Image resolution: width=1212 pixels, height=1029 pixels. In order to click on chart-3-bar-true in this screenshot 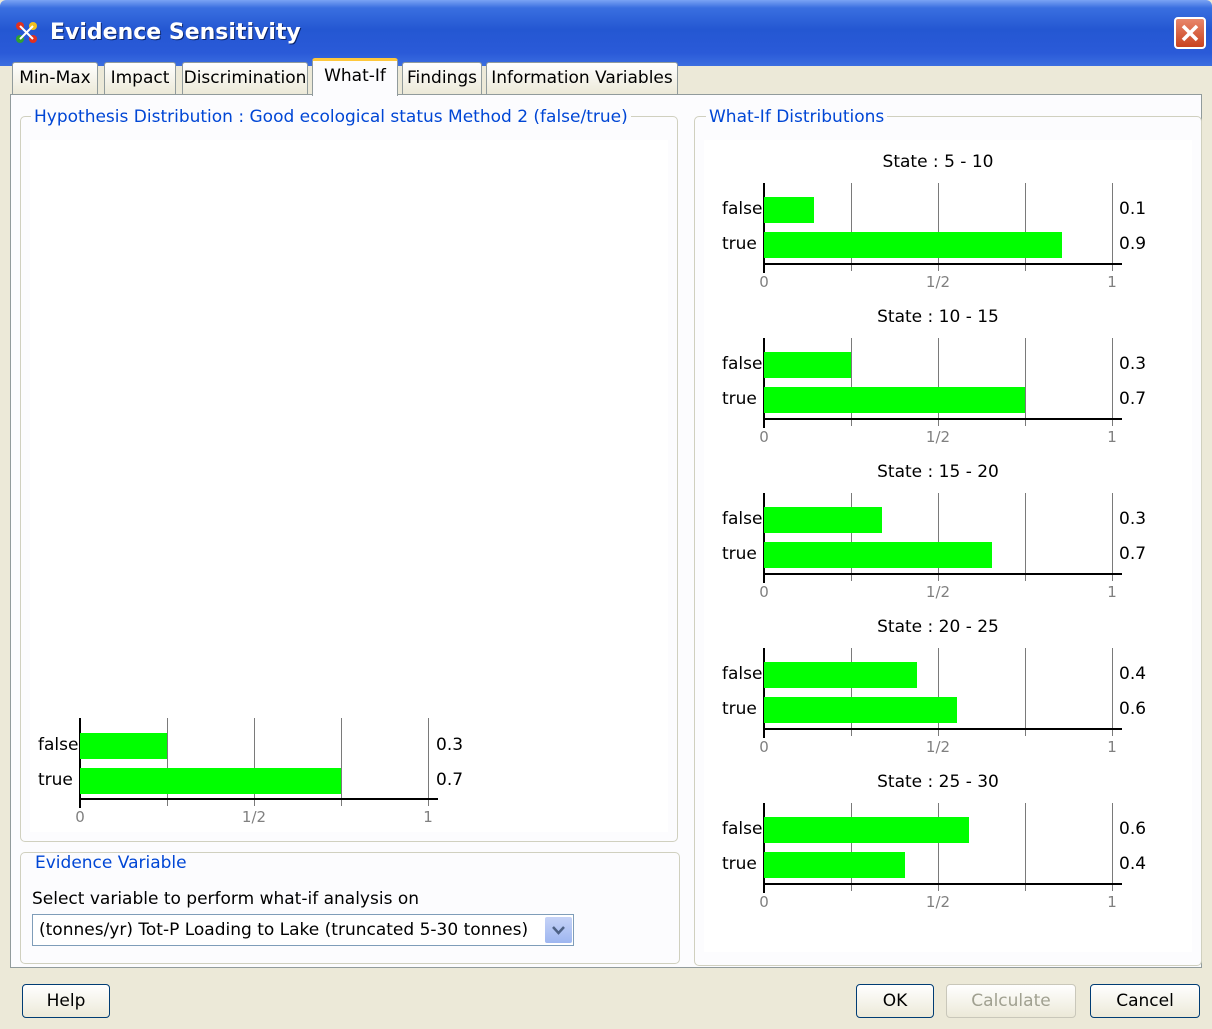, I will do `click(878, 555)`.